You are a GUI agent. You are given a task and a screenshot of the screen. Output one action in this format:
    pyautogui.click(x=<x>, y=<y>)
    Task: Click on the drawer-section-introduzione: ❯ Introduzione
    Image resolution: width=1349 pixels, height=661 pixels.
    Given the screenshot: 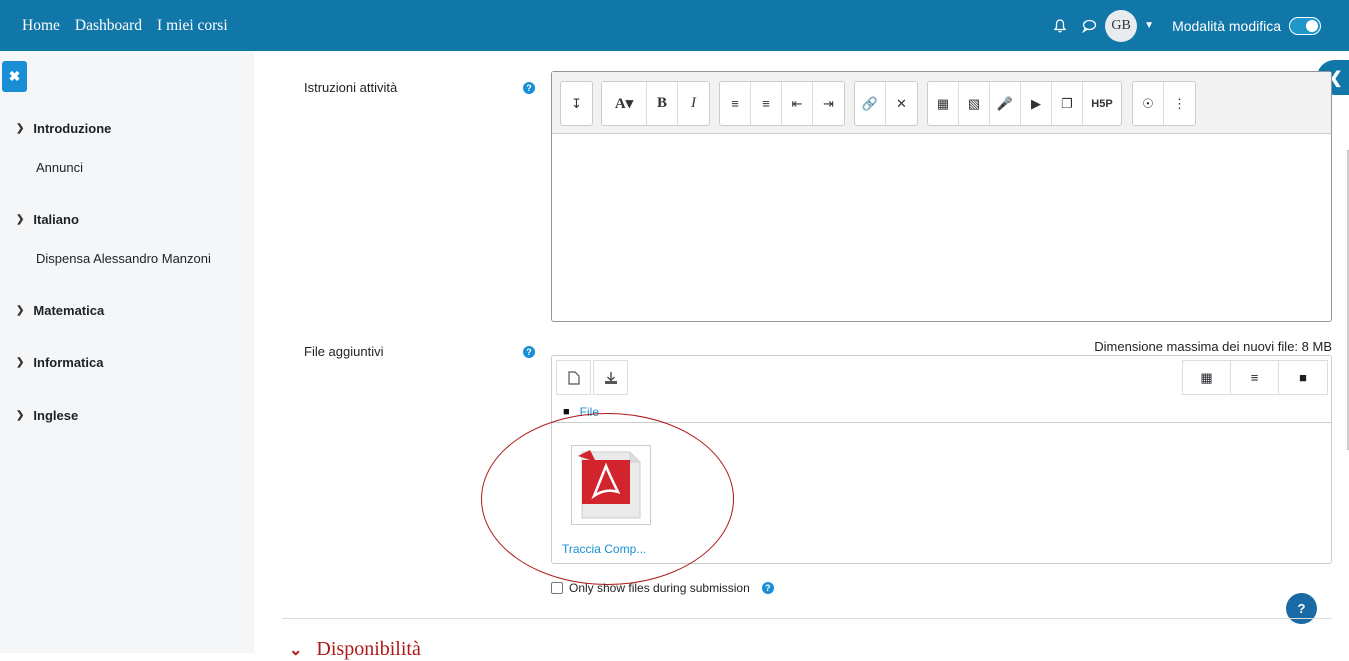 What is the action you would take?
    pyautogui.click(x=63, y=128)
    